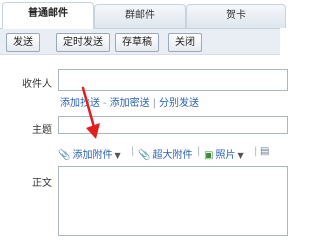  What do you see at coordinates (48, 15) in the screenshot?
I see `tab-normal-mail: 普通邮件` at bounding box center [48, 15].